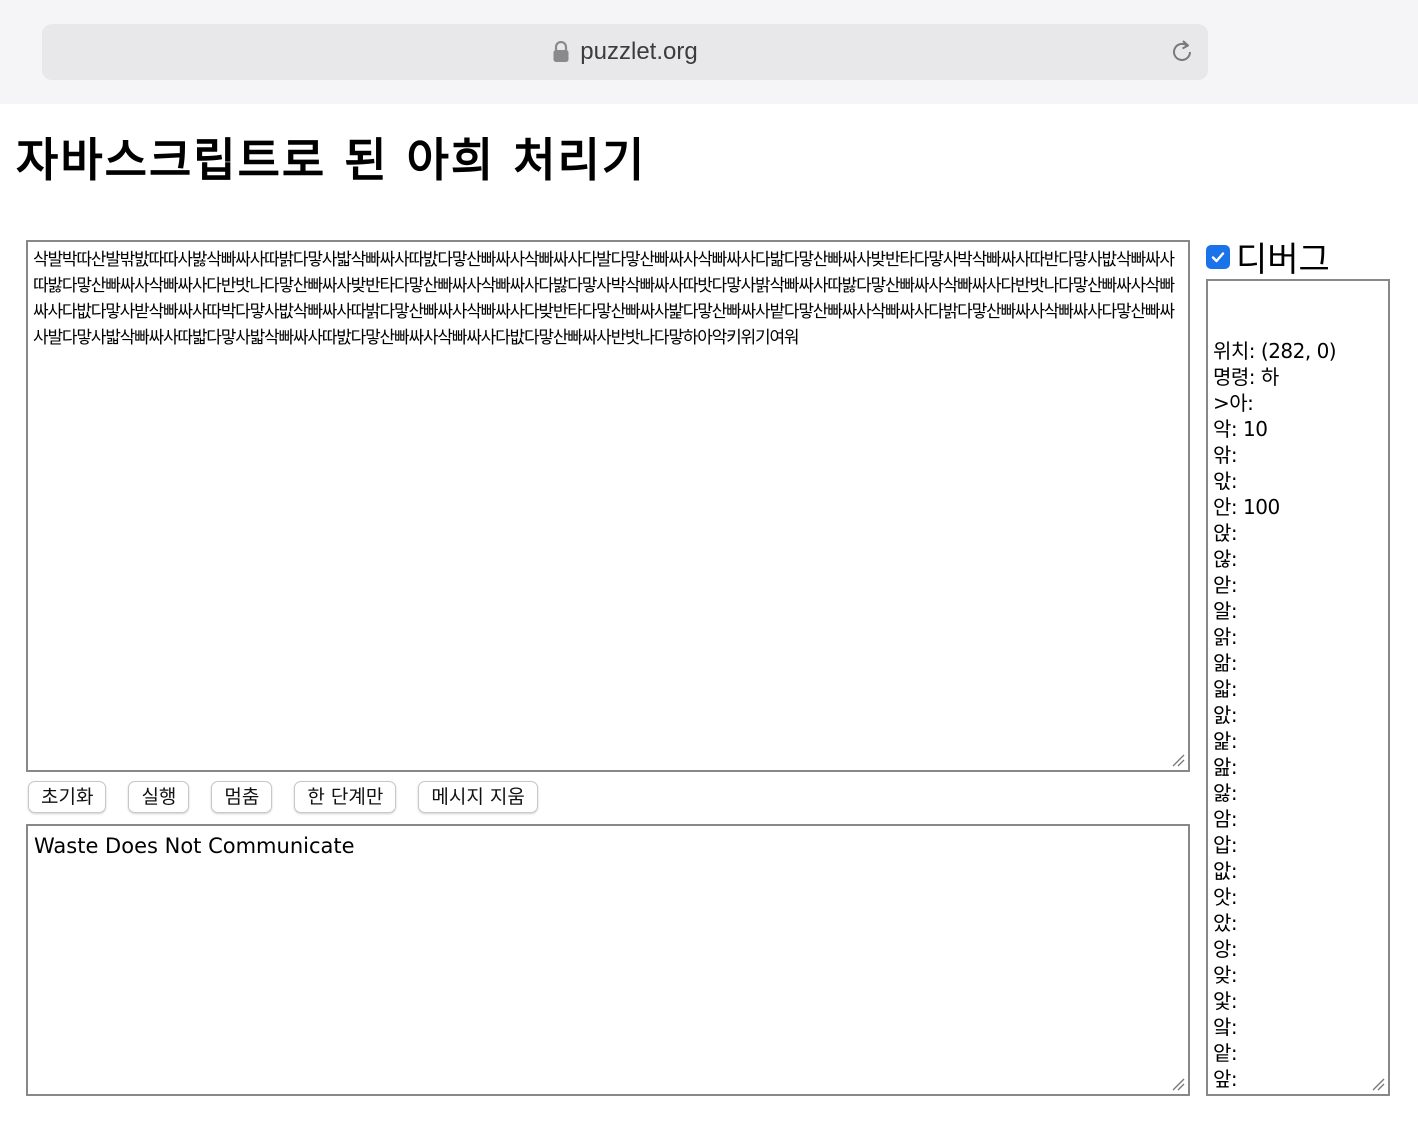  What do you see at coordinates (1225, 793) in the screenshot?
I see `debug-line: 앓:` at bounding box center [1225, 793].